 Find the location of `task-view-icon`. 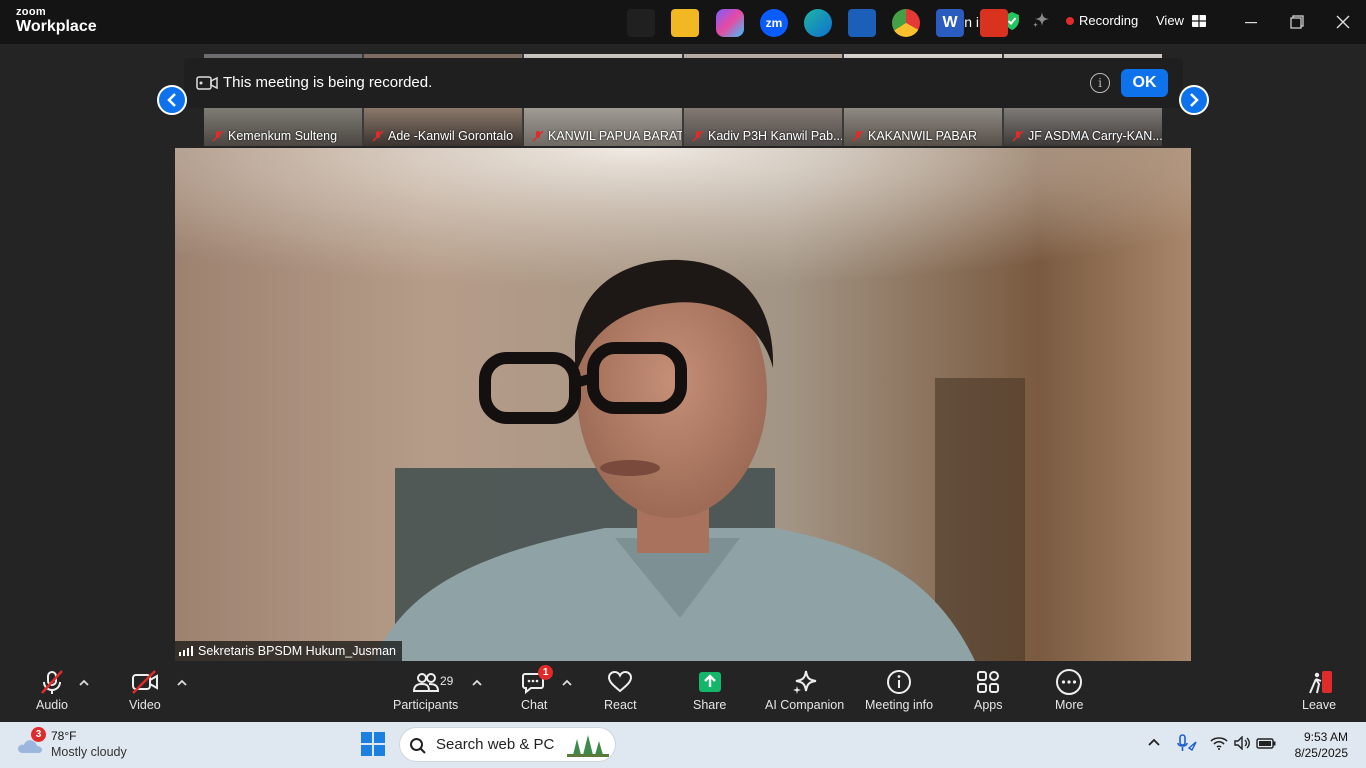

task-view-icon is located at coordinates (641, 23).